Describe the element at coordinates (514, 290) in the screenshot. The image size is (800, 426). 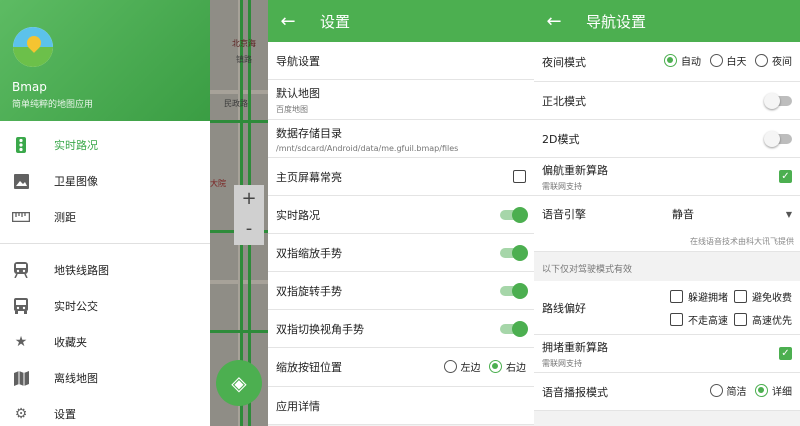
I see `rotate-switch` at that location.